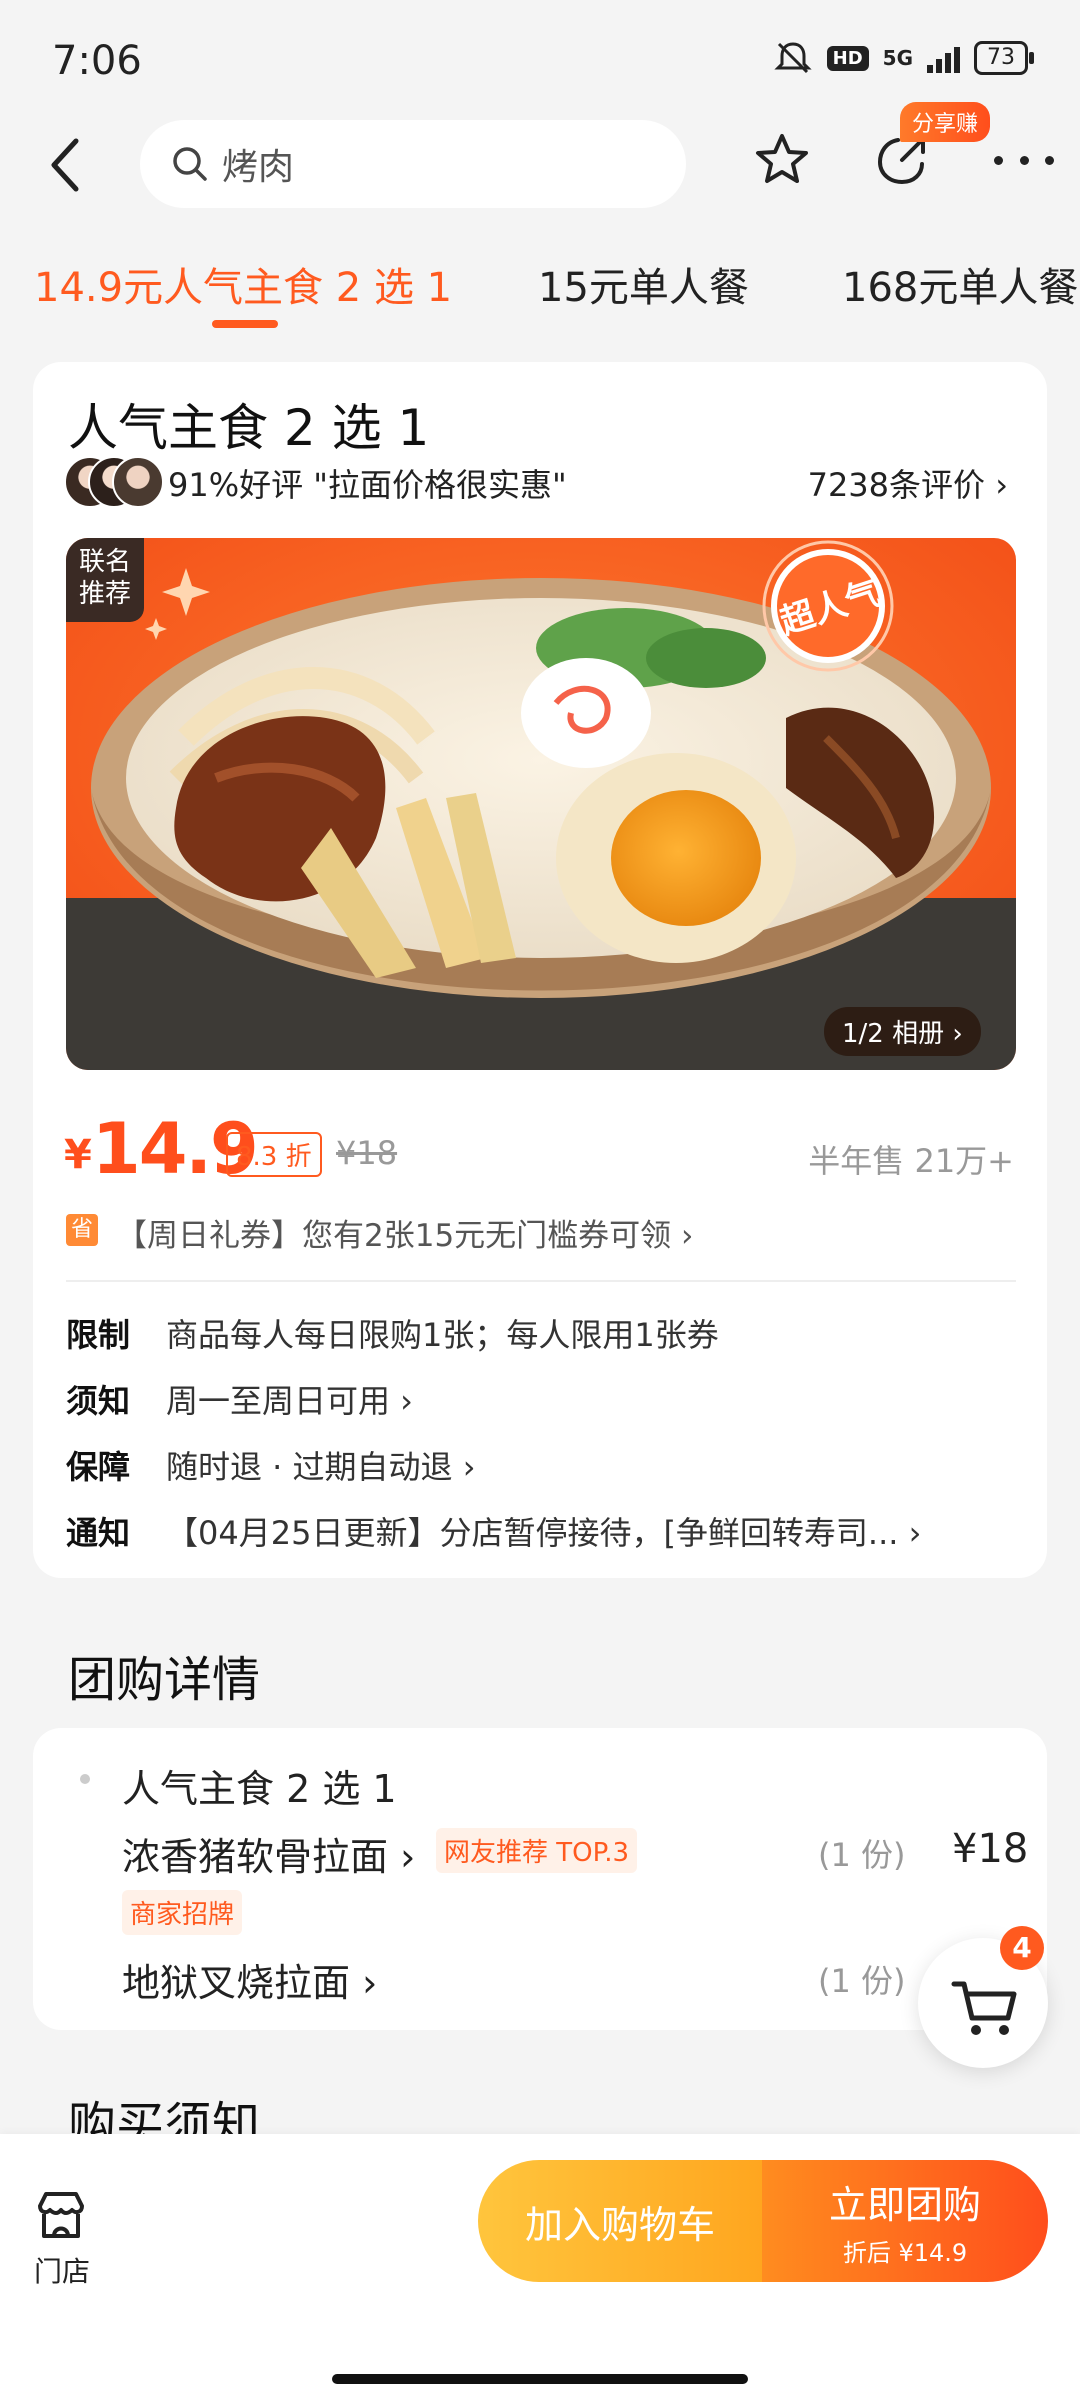 The height and width of the screenshot is (2400, 1080). What do you see at coordinates (66, 165) in the screenshot?
I see `back-arrow-icon` at bounding box center [66, 165].